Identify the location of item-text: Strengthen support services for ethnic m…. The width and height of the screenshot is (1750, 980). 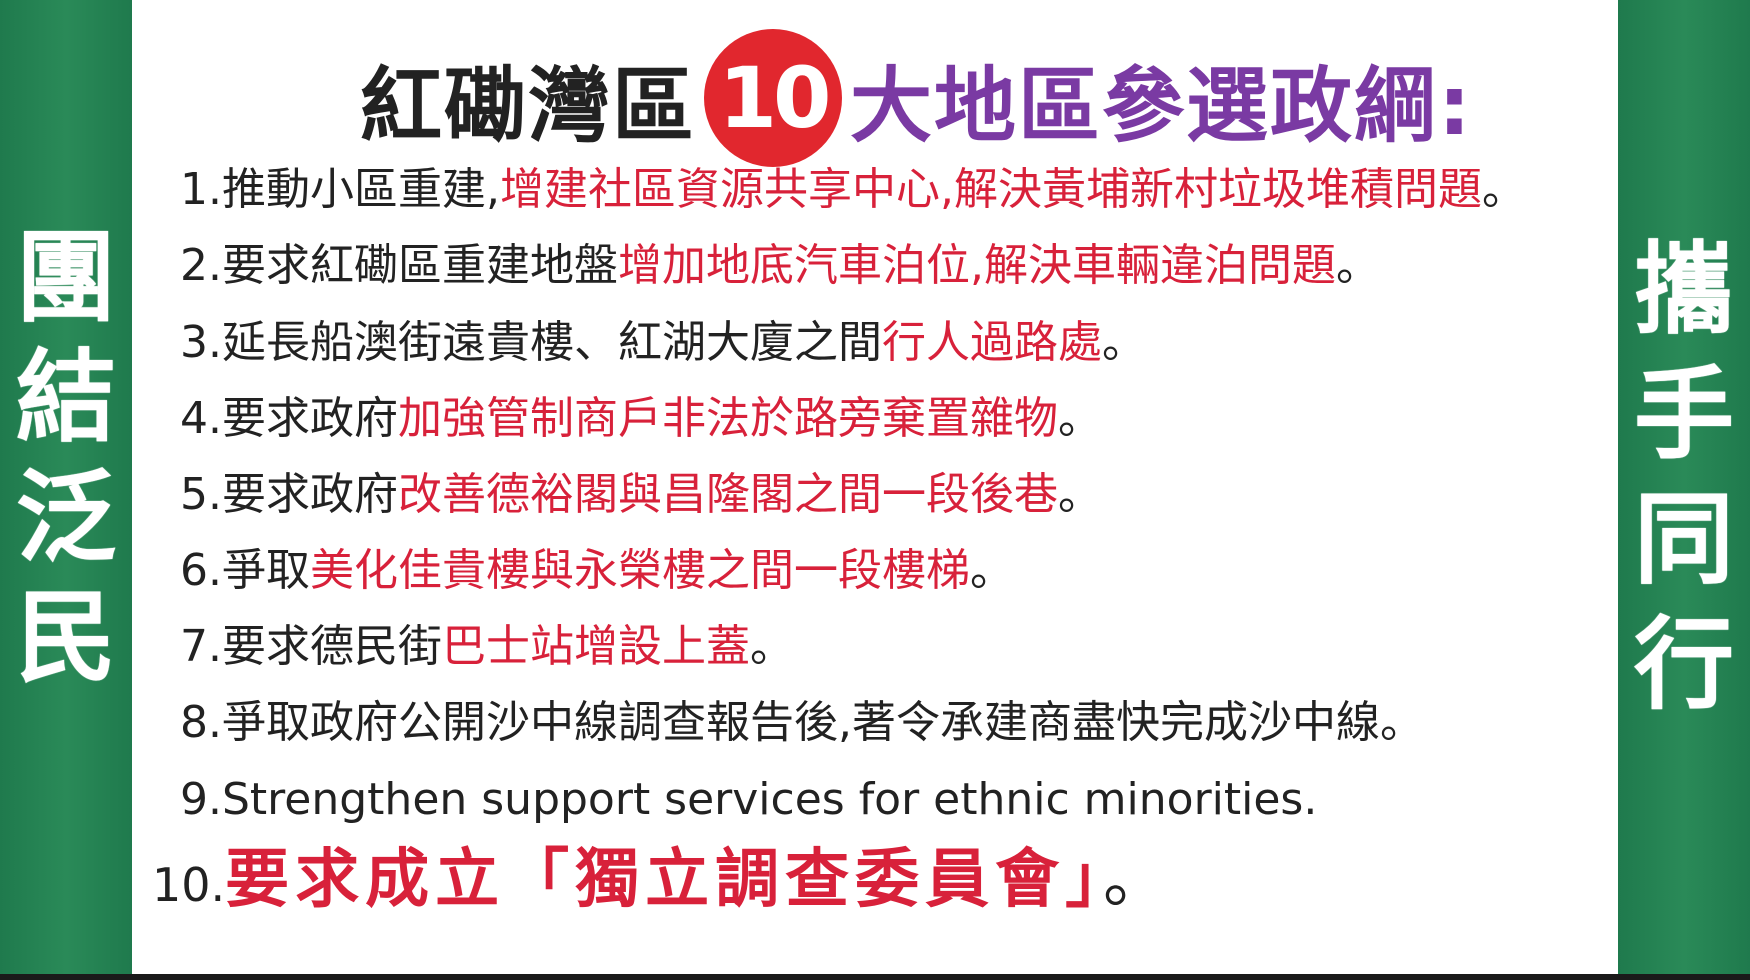
(769, 799).